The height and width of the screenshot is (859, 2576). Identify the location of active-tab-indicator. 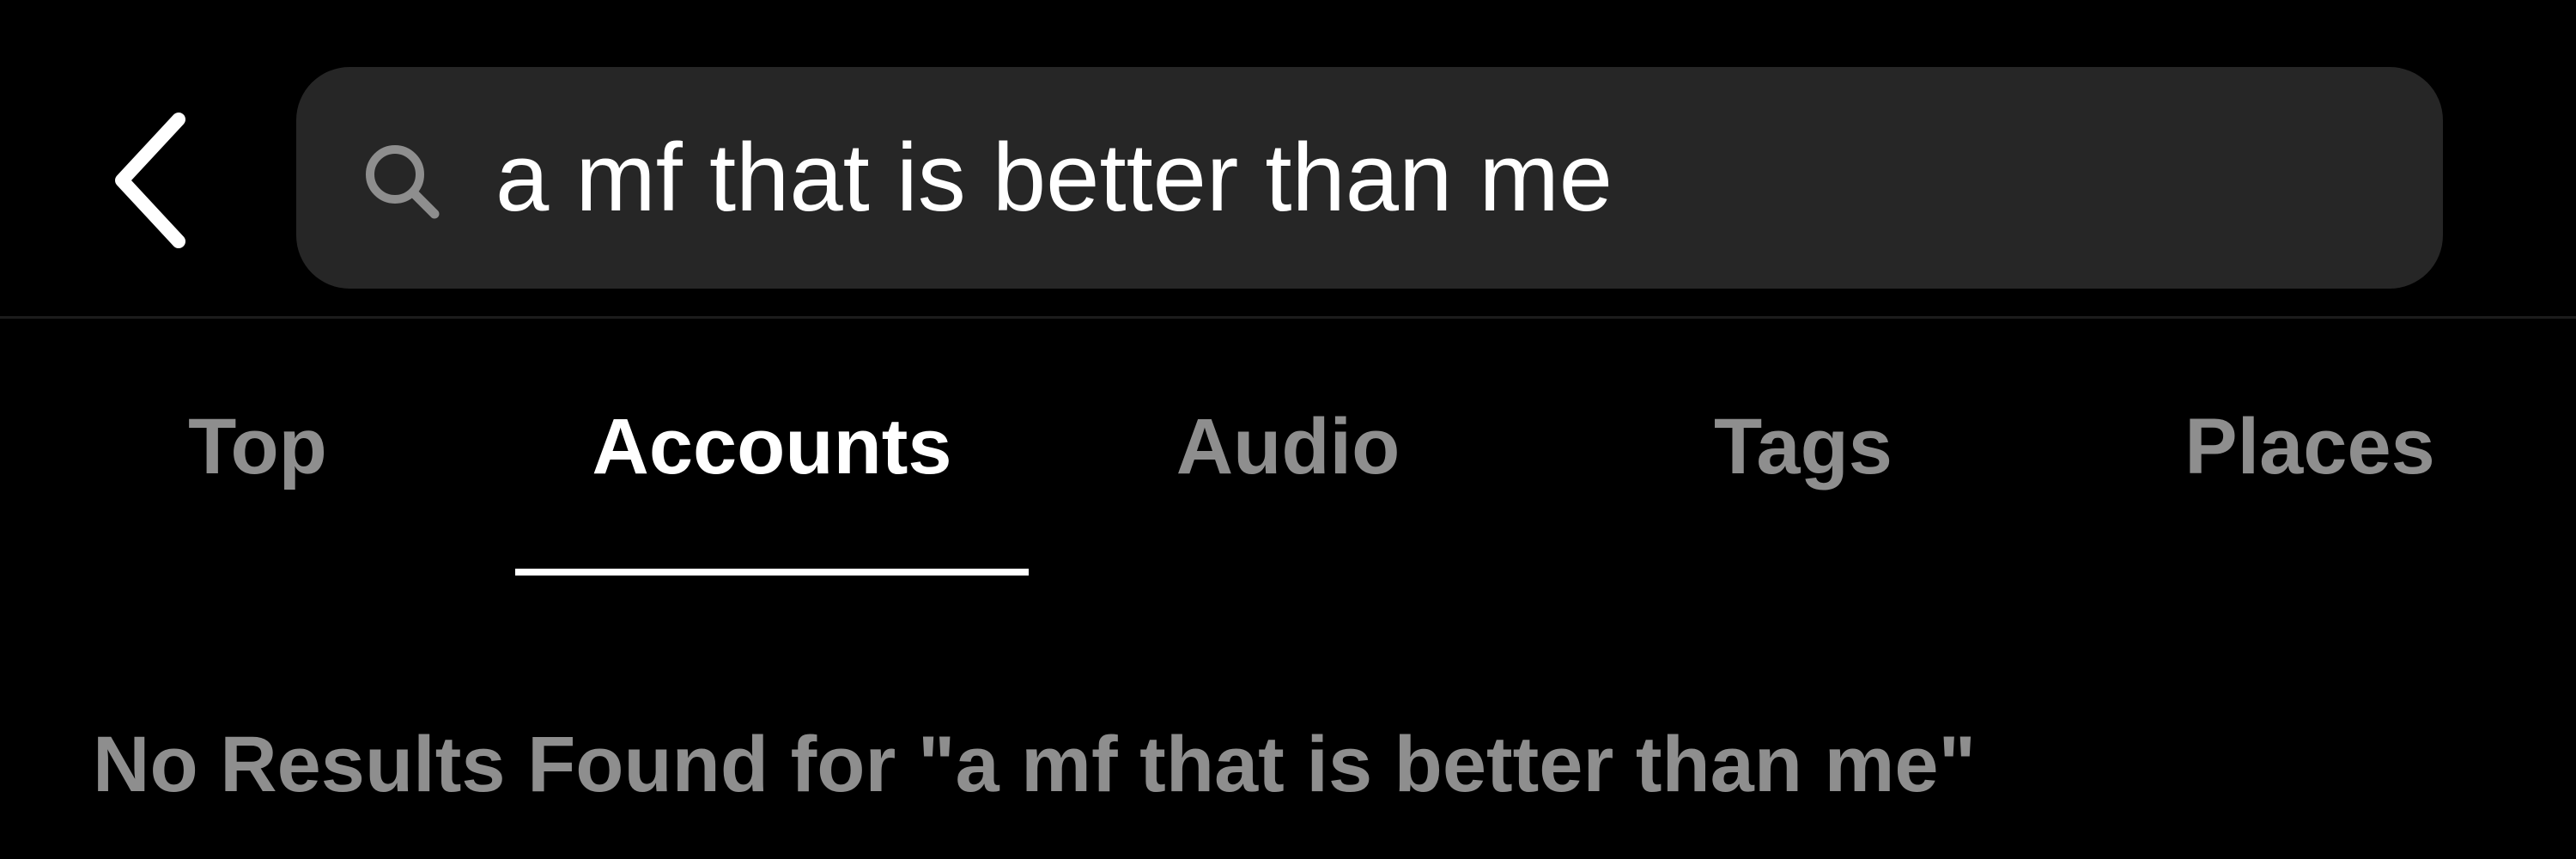
(772, 572).